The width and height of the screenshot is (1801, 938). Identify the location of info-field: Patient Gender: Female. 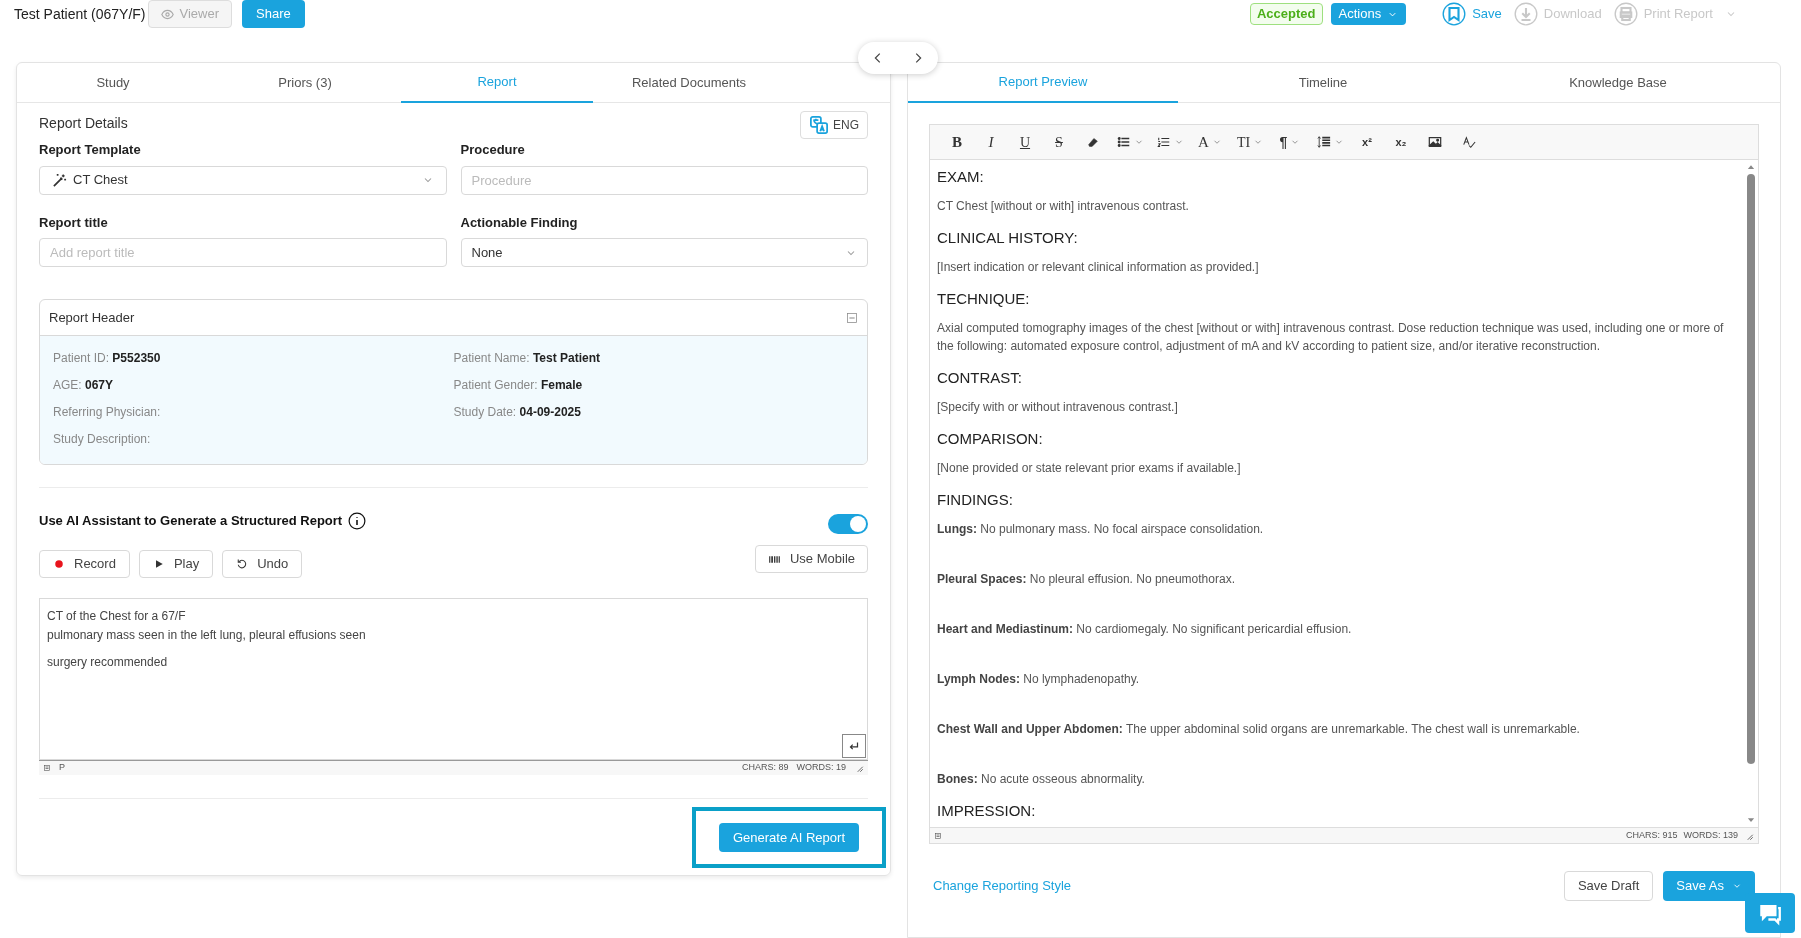
(653, 389).